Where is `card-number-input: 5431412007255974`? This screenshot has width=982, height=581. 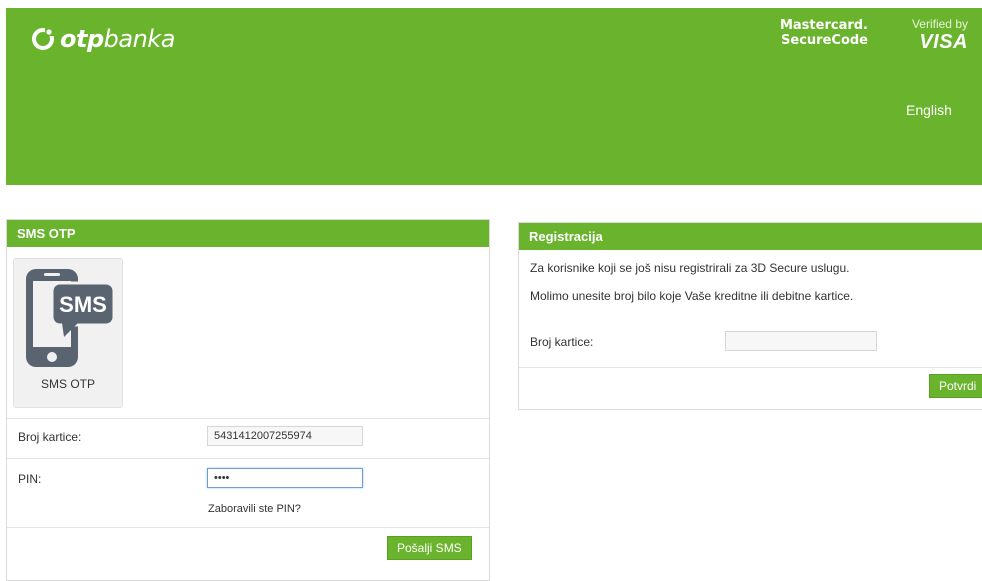
card-number-input: 5431412007255974 is located at coordinates (285, 436).